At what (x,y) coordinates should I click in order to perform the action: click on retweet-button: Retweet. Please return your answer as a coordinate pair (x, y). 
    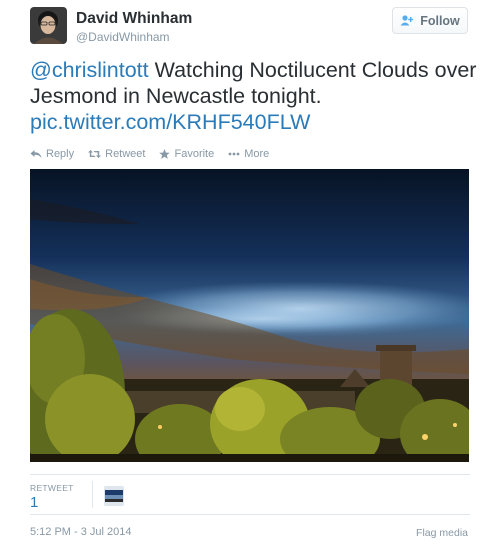
    Looking at the image, I should click on (116, 154).